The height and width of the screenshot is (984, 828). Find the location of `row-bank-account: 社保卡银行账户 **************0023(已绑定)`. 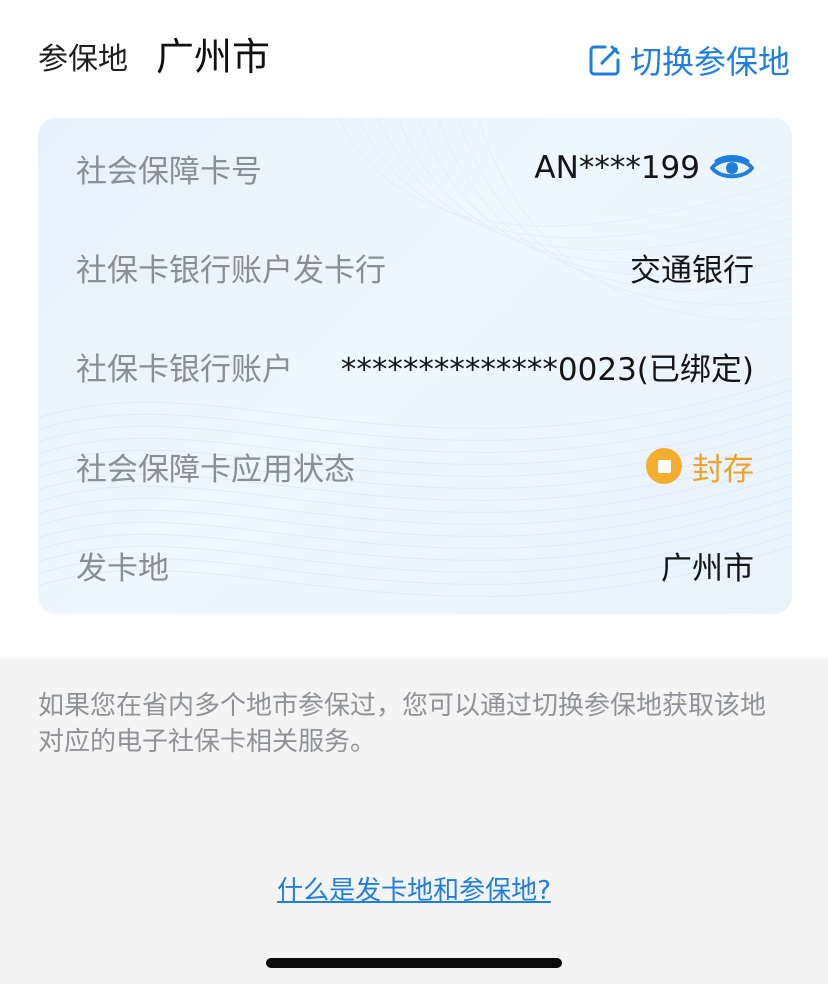

row-bank-account: 社保卡银行账户 **************0023(已绑定) is located at coordinates (415, 366).